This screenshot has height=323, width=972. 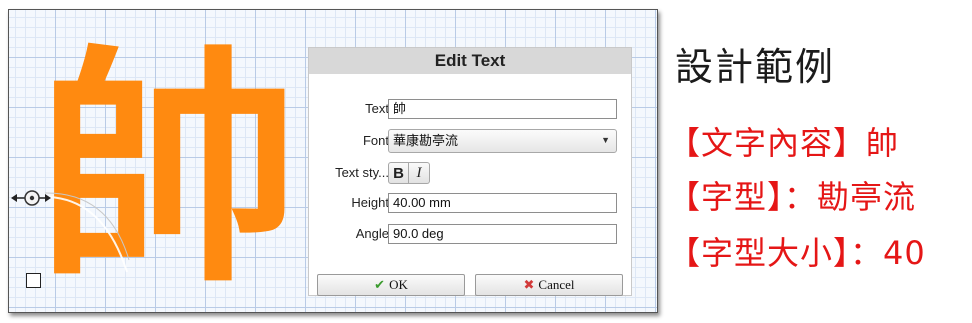 I want to click on height-label: Height, so click(x=370, y=202).